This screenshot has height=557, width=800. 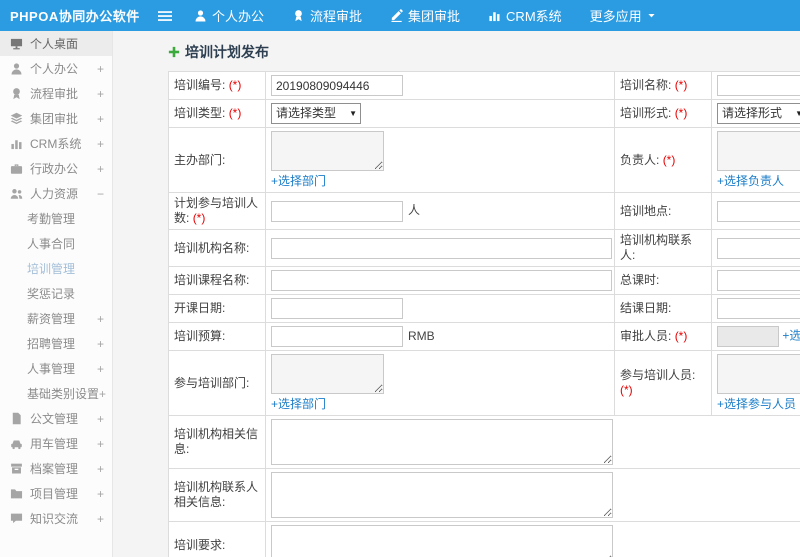 I want to click on approver-input, so click(x=748, y=336).